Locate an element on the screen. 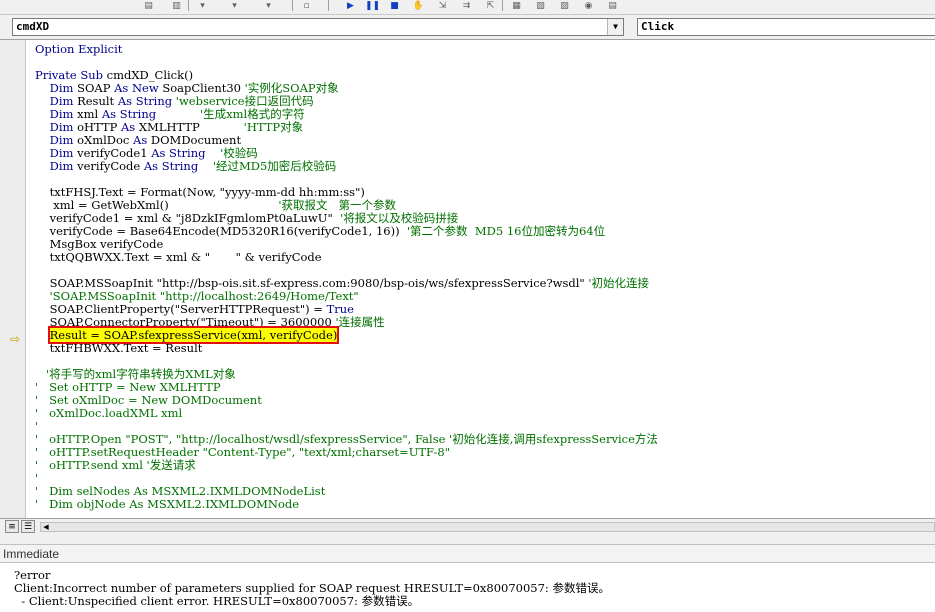  code-token: SoapClient30 is located at coordinates (203, 88).